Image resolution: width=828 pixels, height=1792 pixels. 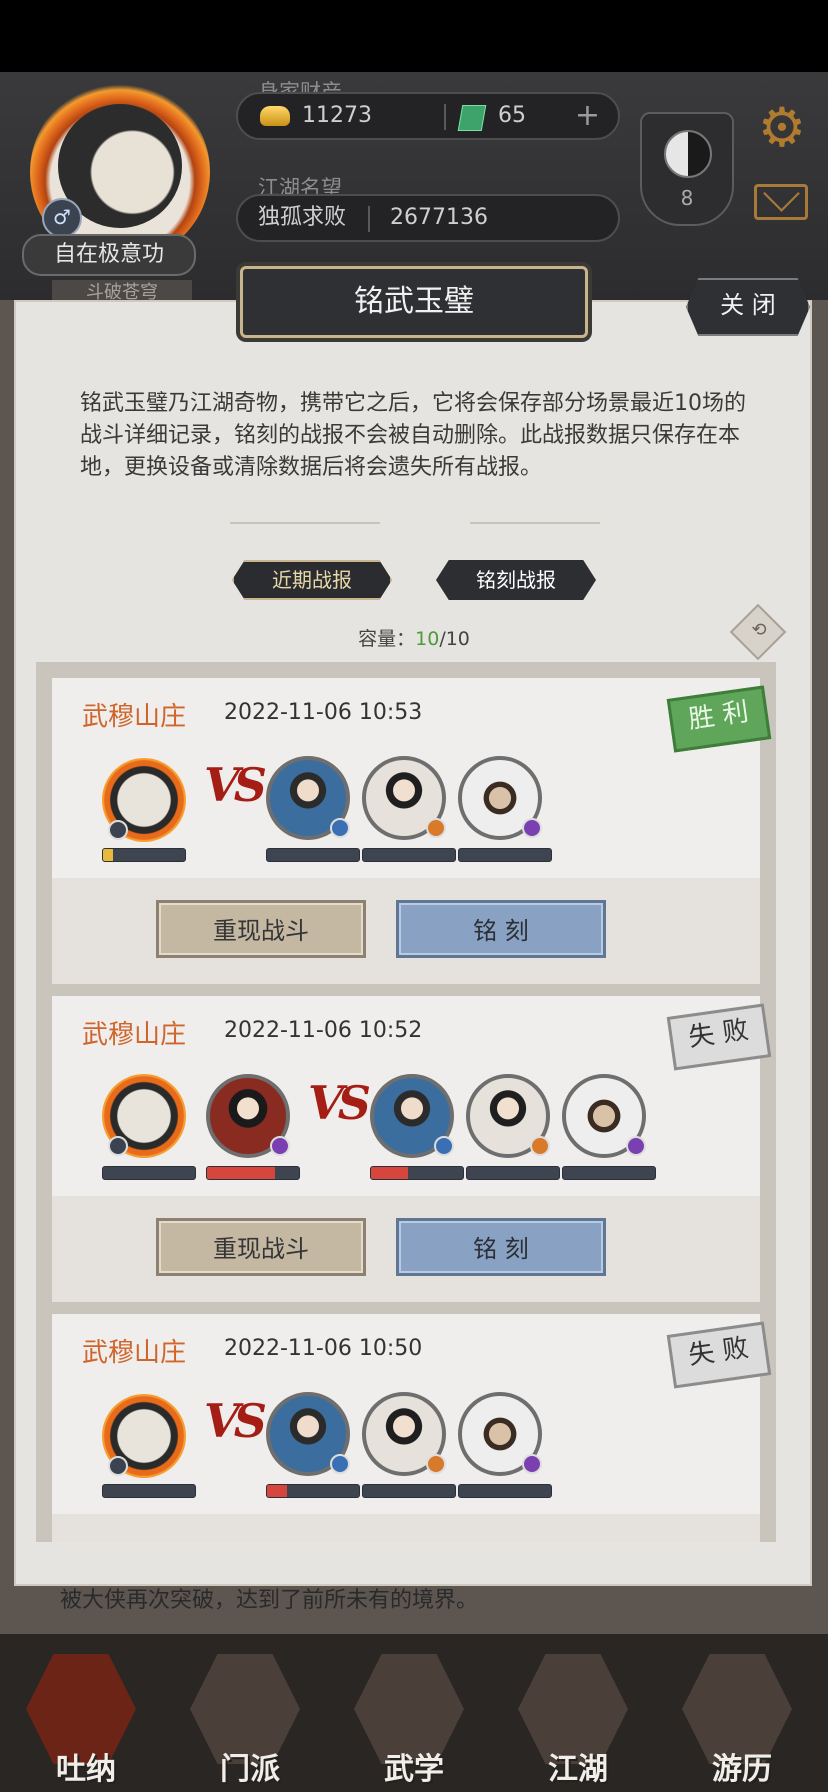 What do you see at coordinates (535, 523) in the screenshot?
I see `ornament-divider-right` at bounding box center [535, 523].